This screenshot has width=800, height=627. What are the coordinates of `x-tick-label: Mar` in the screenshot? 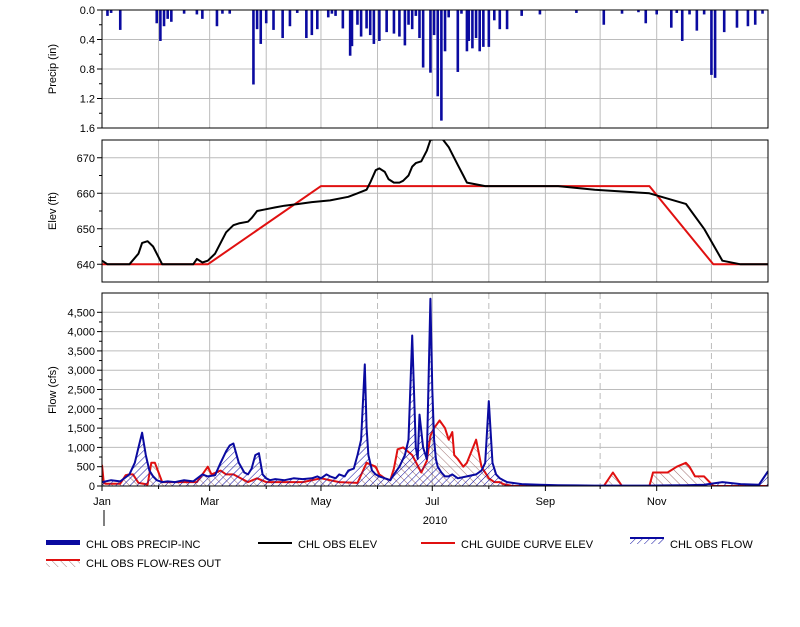 It's located at (209, 502).